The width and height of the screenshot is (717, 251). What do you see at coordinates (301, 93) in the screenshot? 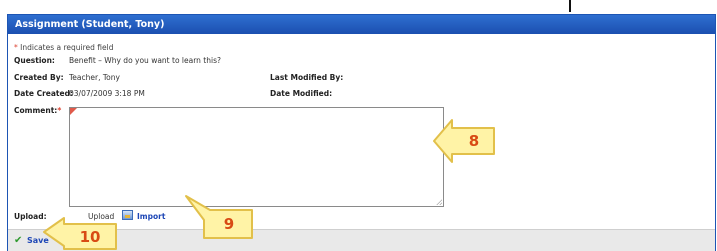
I see `date-modified-label: Date Modified:` at bounding box center [301, 93].